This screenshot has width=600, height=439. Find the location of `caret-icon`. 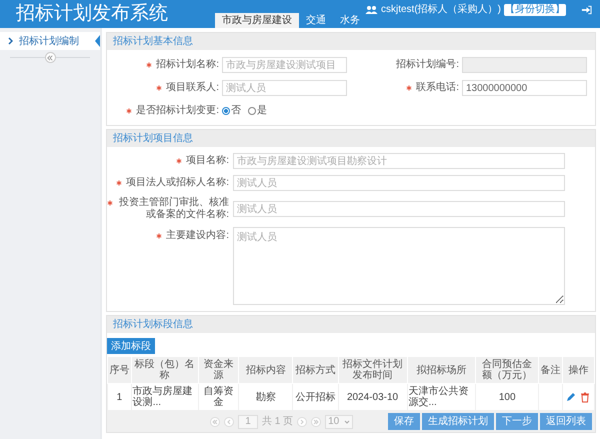

caret-icon is located at coordinates (347, 422).